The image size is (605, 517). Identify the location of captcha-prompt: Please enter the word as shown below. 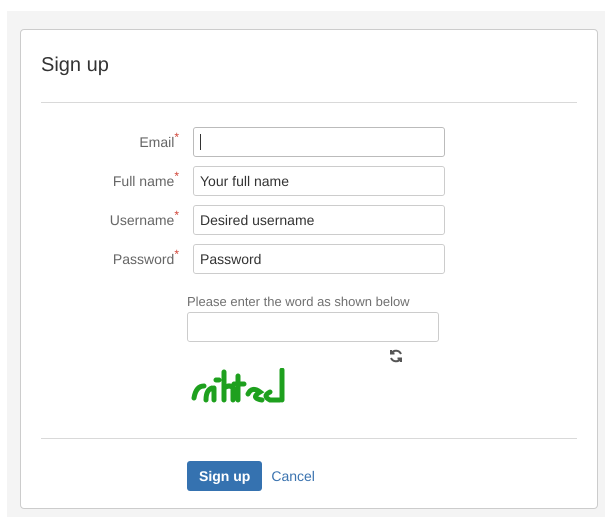
(299, 302).